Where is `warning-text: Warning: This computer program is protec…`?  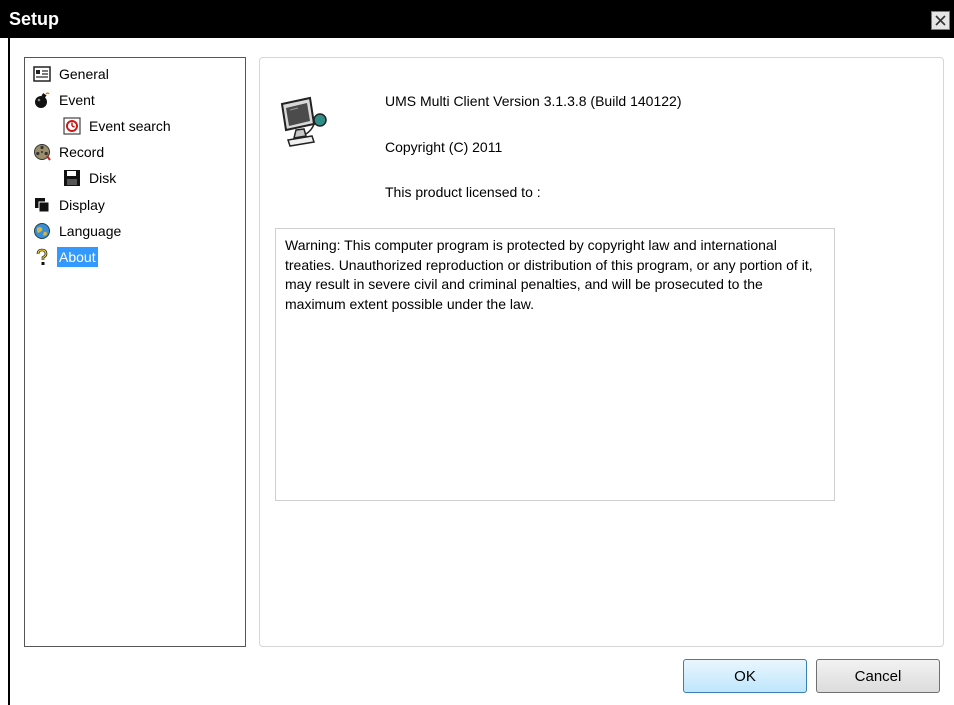 warning-text: Warning: This computer program is protec… is located at coordinates (549, 274).